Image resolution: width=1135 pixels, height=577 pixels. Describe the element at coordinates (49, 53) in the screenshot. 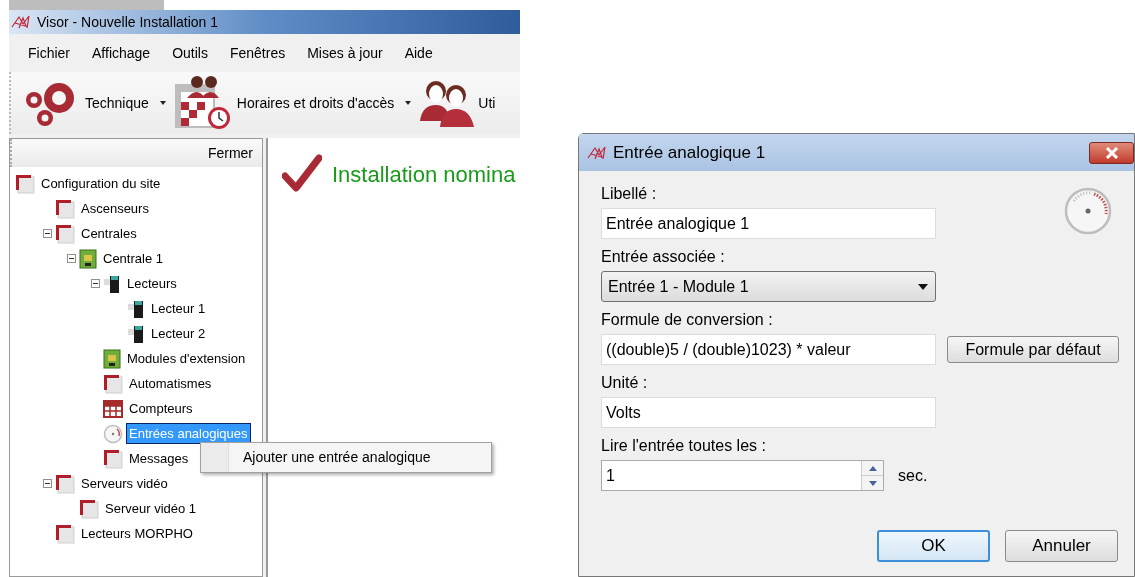

I see `menu-item: Fichier` at that location.